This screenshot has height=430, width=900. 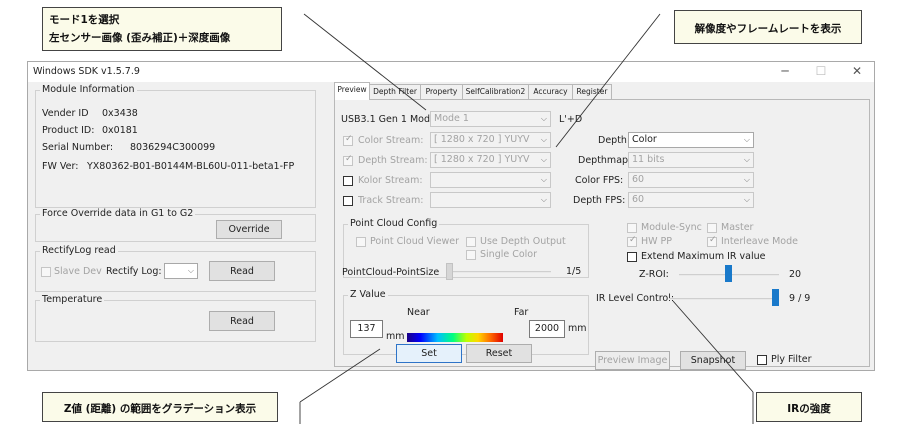 What do you see at coordinates (72, 299) in the screenshot?
I see `temperature-title: Temperature` at bounding box center [72, 299].